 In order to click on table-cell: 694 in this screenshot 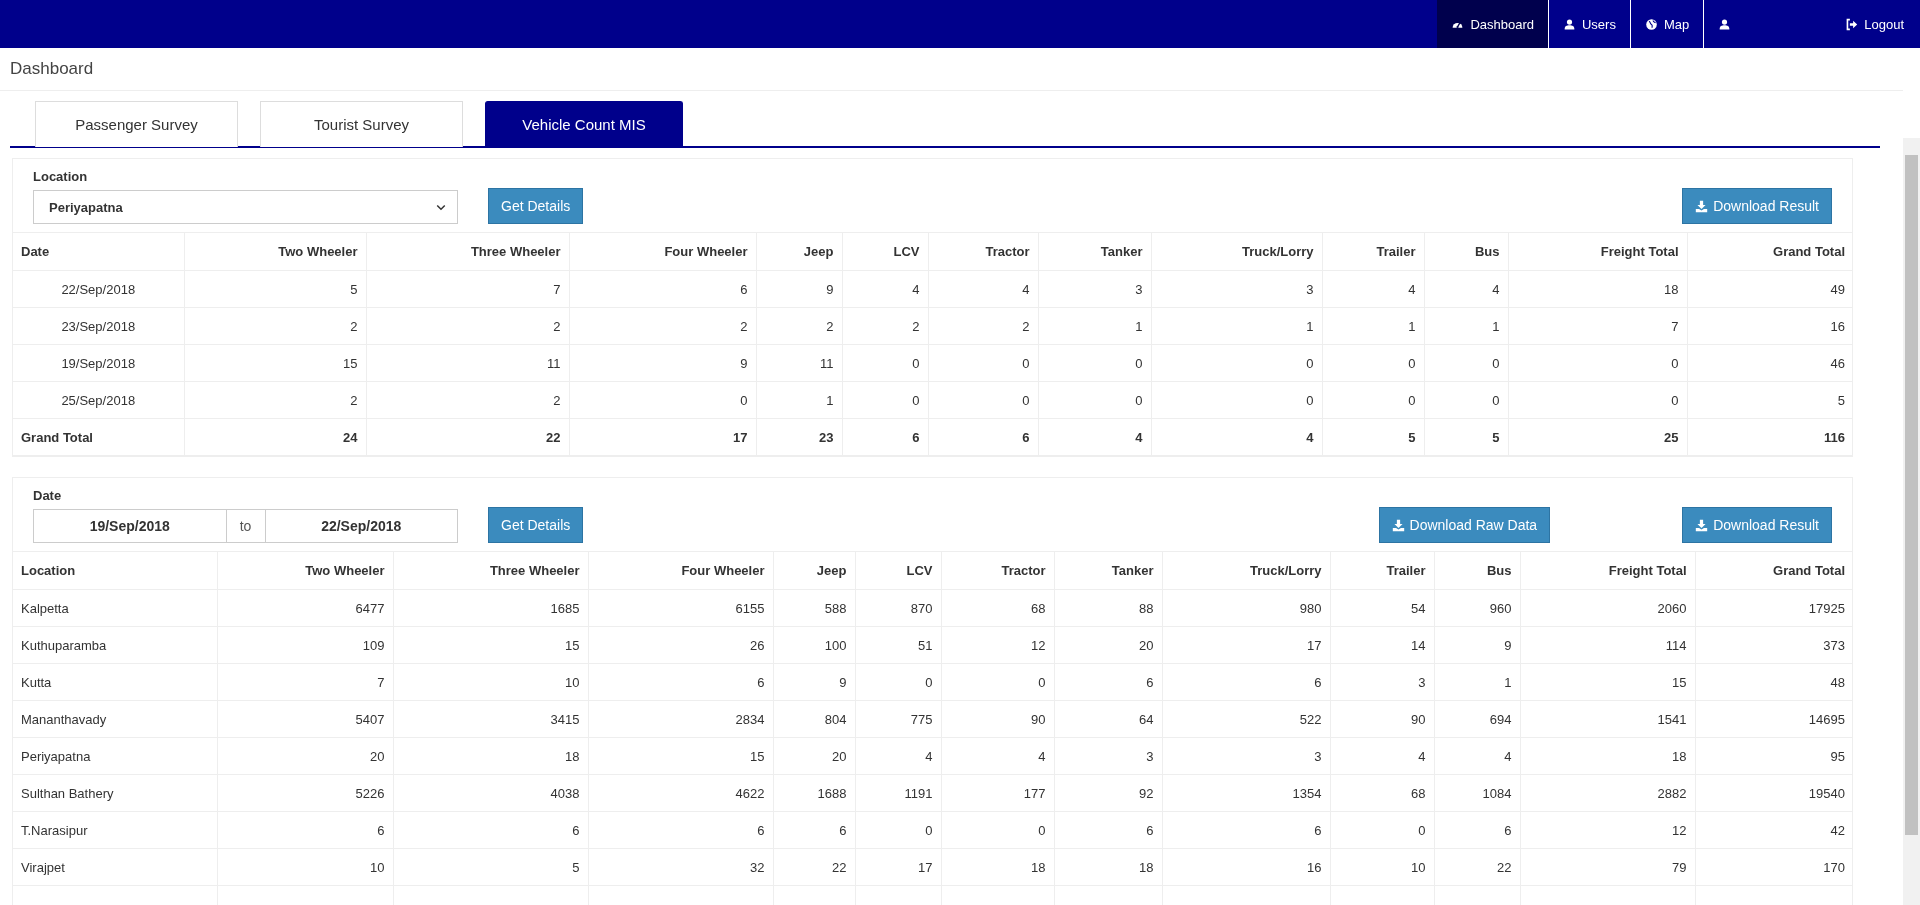, I will do `click(1477, 719)`.